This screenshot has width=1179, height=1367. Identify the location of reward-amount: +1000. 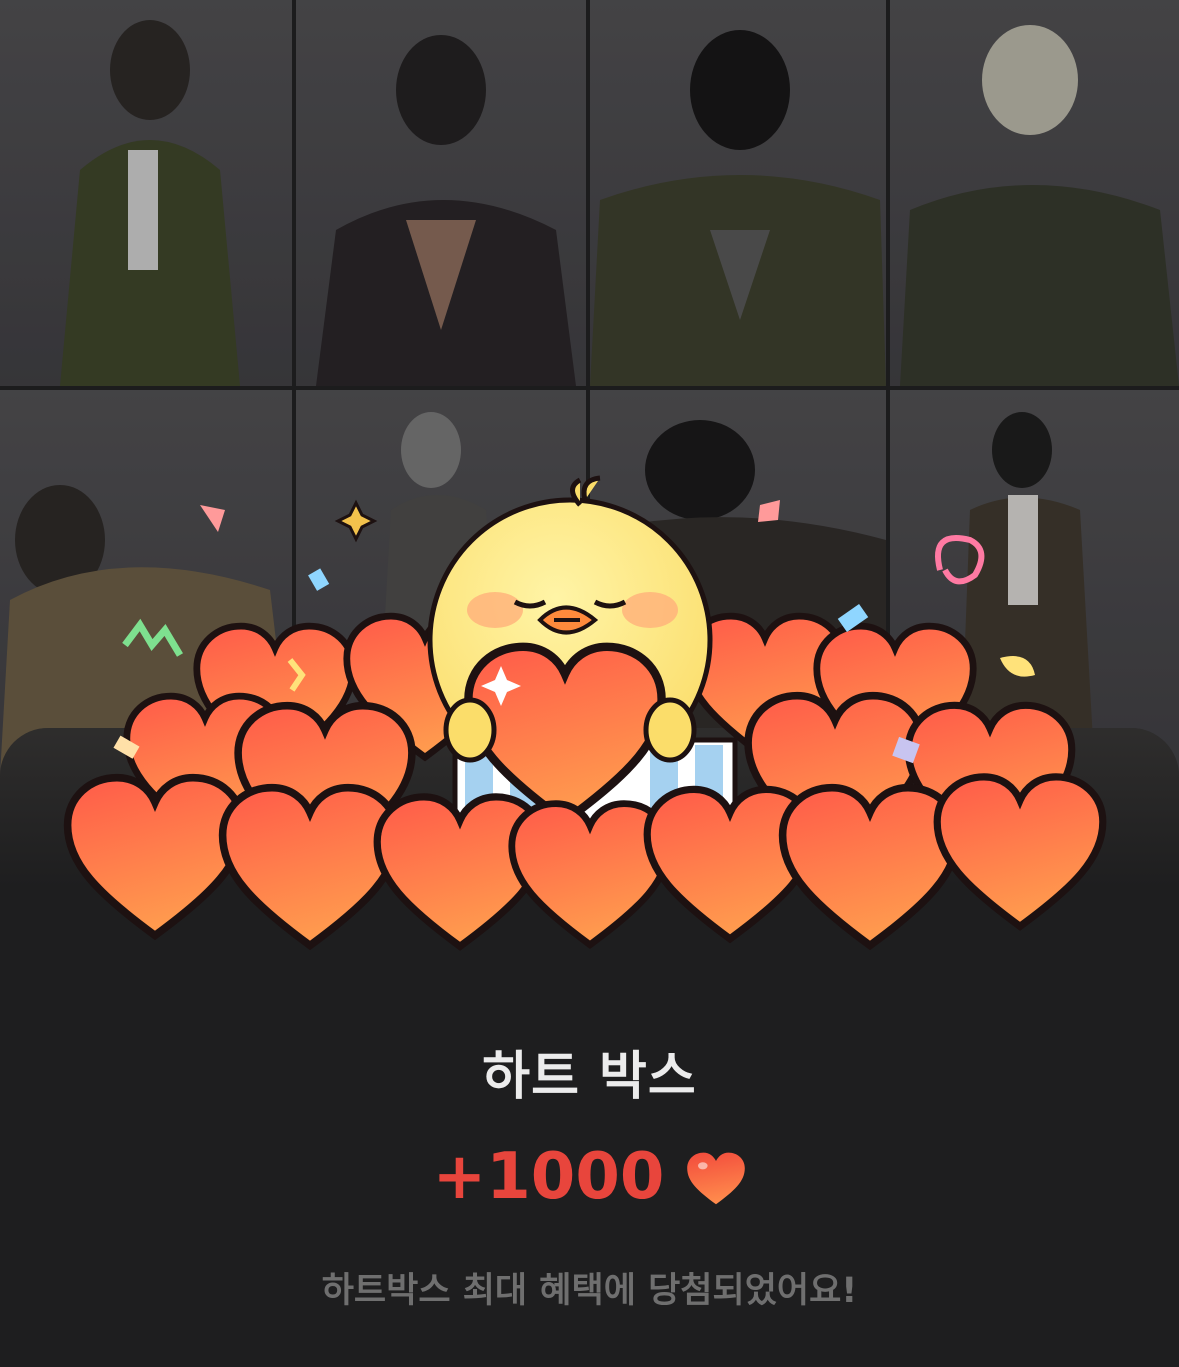
(548, 1177).